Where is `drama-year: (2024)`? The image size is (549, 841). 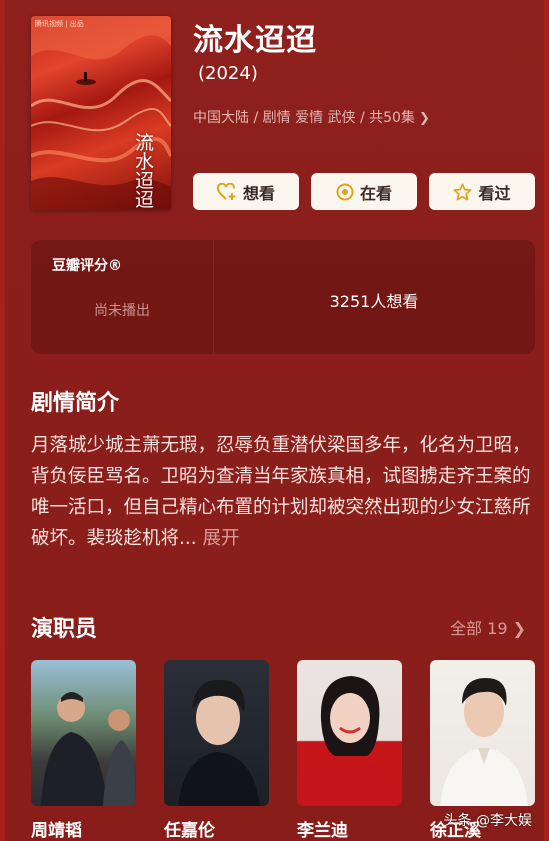 drama-year: (2024) is located at coordinates (228, 73).